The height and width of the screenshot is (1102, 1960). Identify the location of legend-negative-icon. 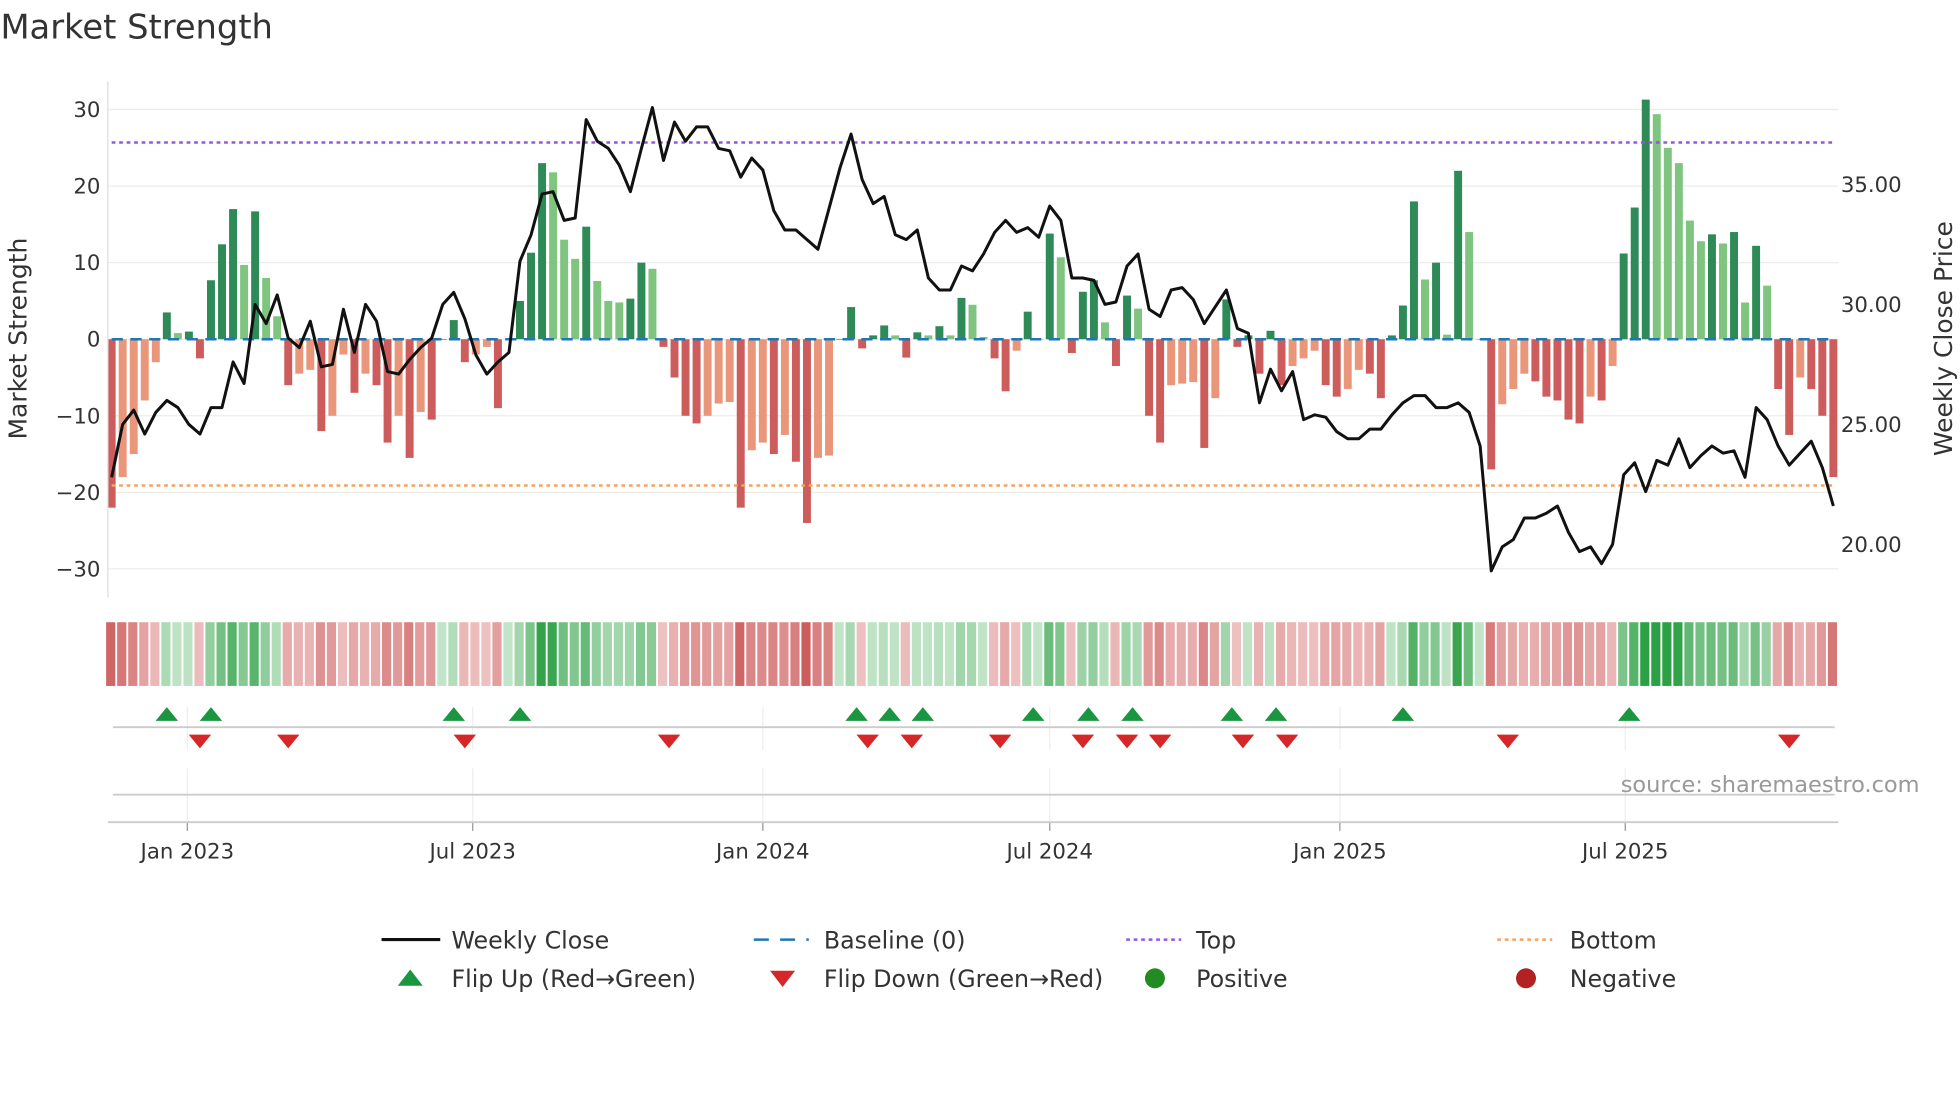
(1526, 978).